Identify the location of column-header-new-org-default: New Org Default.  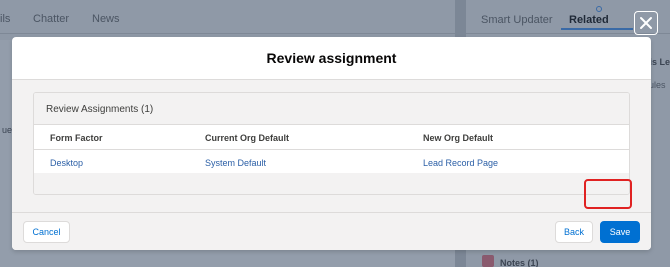
(458, 138).